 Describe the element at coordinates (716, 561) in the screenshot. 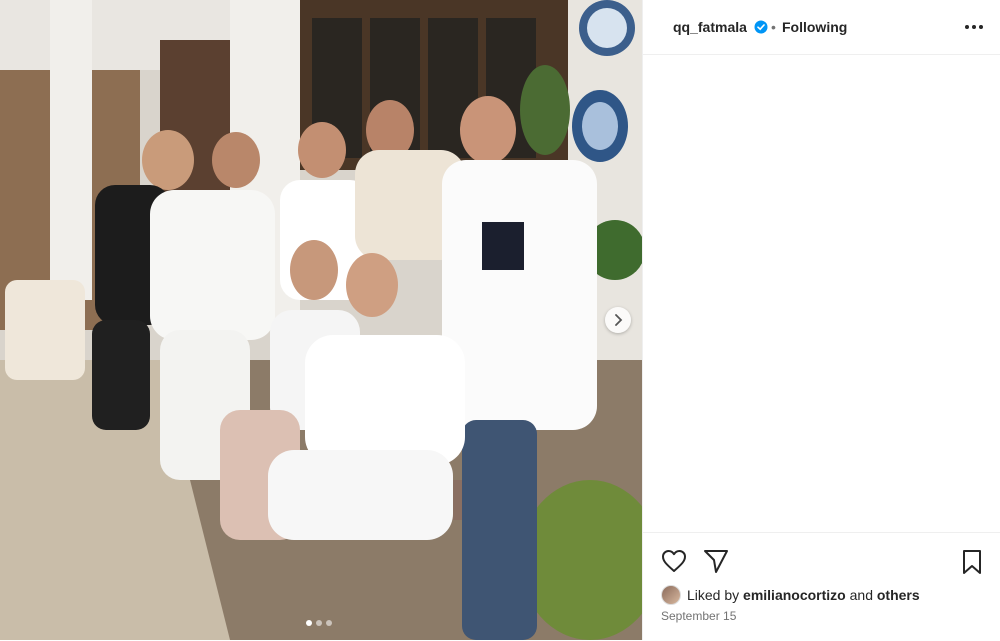

I see `paper-plane-icon` at that location.